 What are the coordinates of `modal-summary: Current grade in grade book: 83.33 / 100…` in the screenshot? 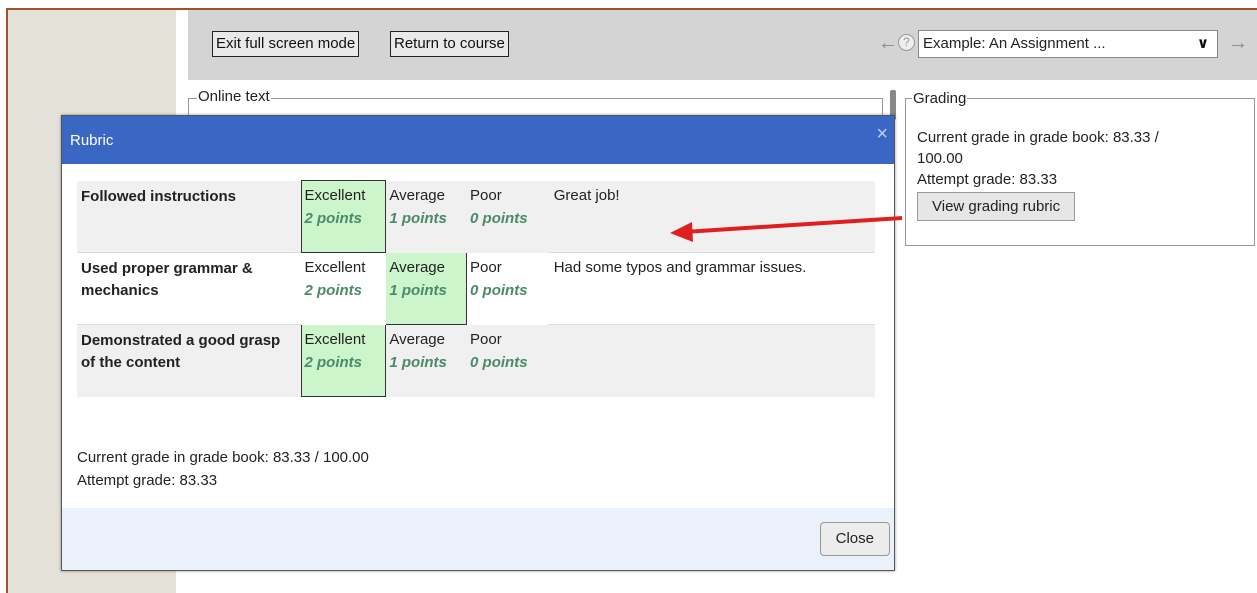 It's located at (223, 469).